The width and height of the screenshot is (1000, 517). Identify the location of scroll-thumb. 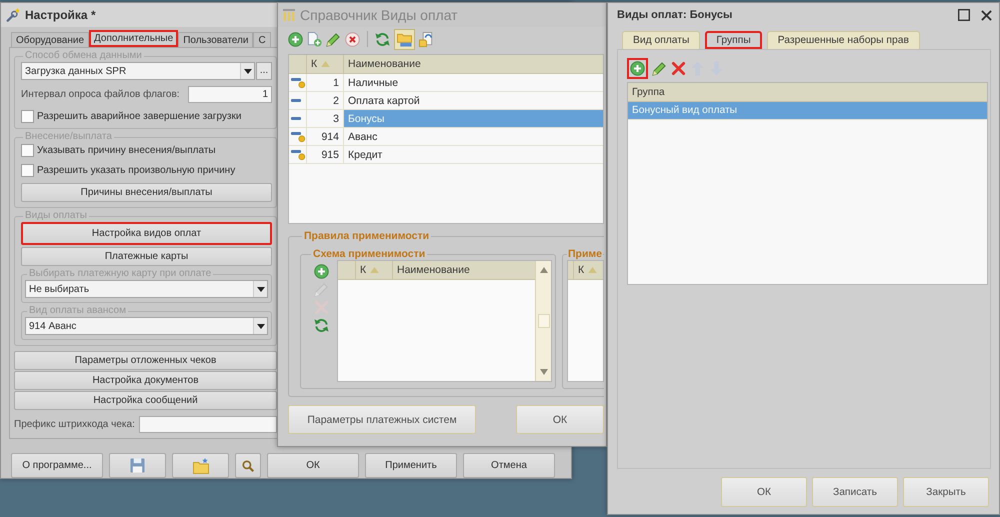
(544, 321).